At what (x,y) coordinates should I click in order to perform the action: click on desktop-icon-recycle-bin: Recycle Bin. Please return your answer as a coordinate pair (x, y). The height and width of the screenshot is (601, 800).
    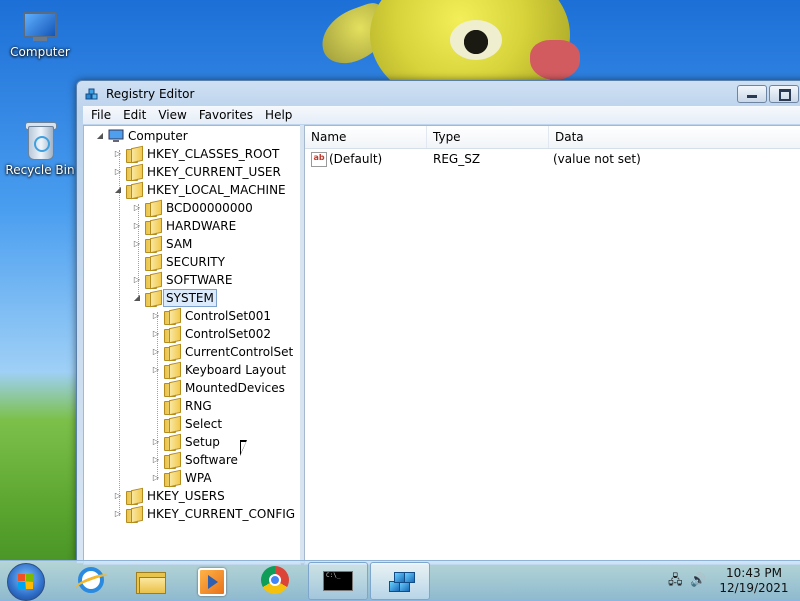
    Looking at the image, I should click on (40, 148).